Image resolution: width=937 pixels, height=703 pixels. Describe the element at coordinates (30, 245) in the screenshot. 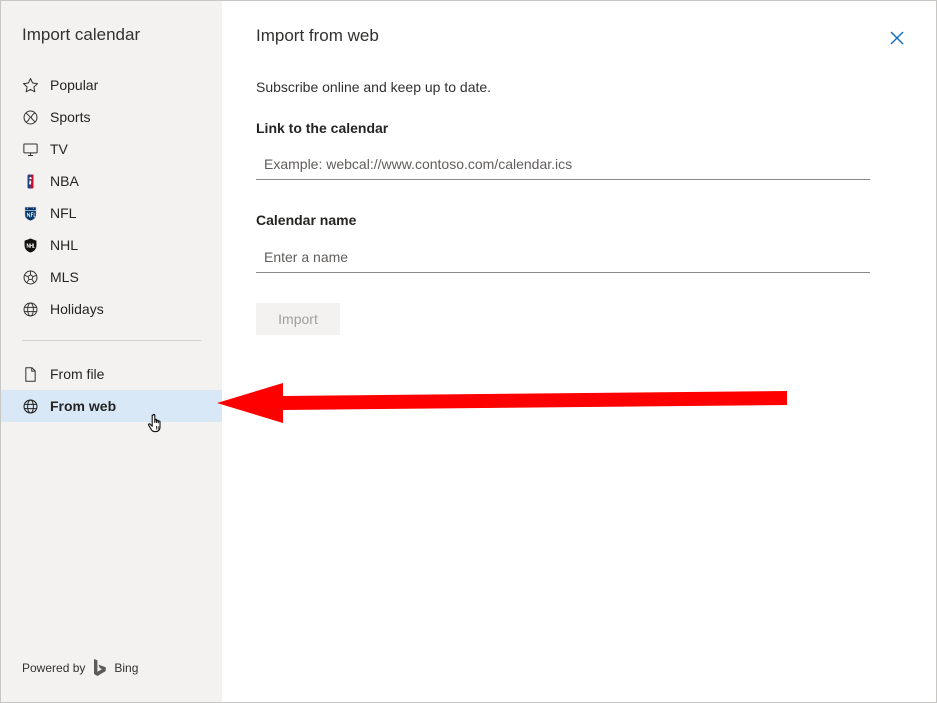

I see `nhl-logo-icon` at that location.